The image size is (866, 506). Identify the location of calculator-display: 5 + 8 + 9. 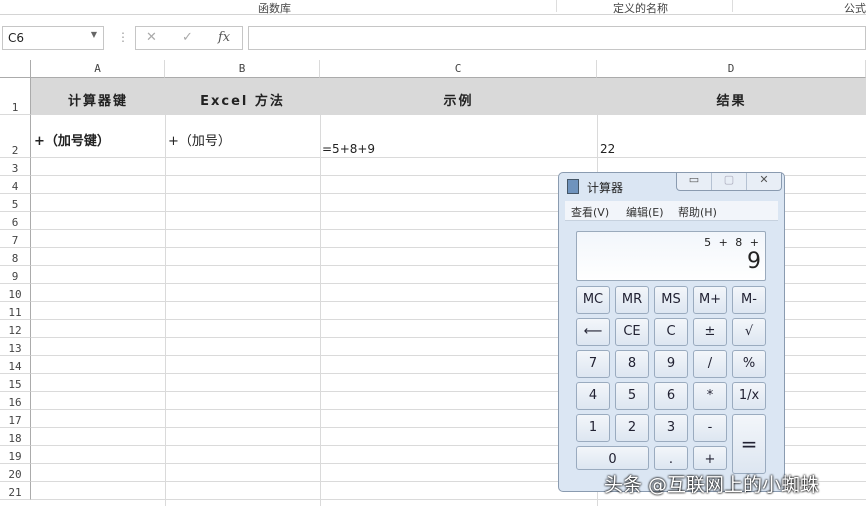
(671, 256).